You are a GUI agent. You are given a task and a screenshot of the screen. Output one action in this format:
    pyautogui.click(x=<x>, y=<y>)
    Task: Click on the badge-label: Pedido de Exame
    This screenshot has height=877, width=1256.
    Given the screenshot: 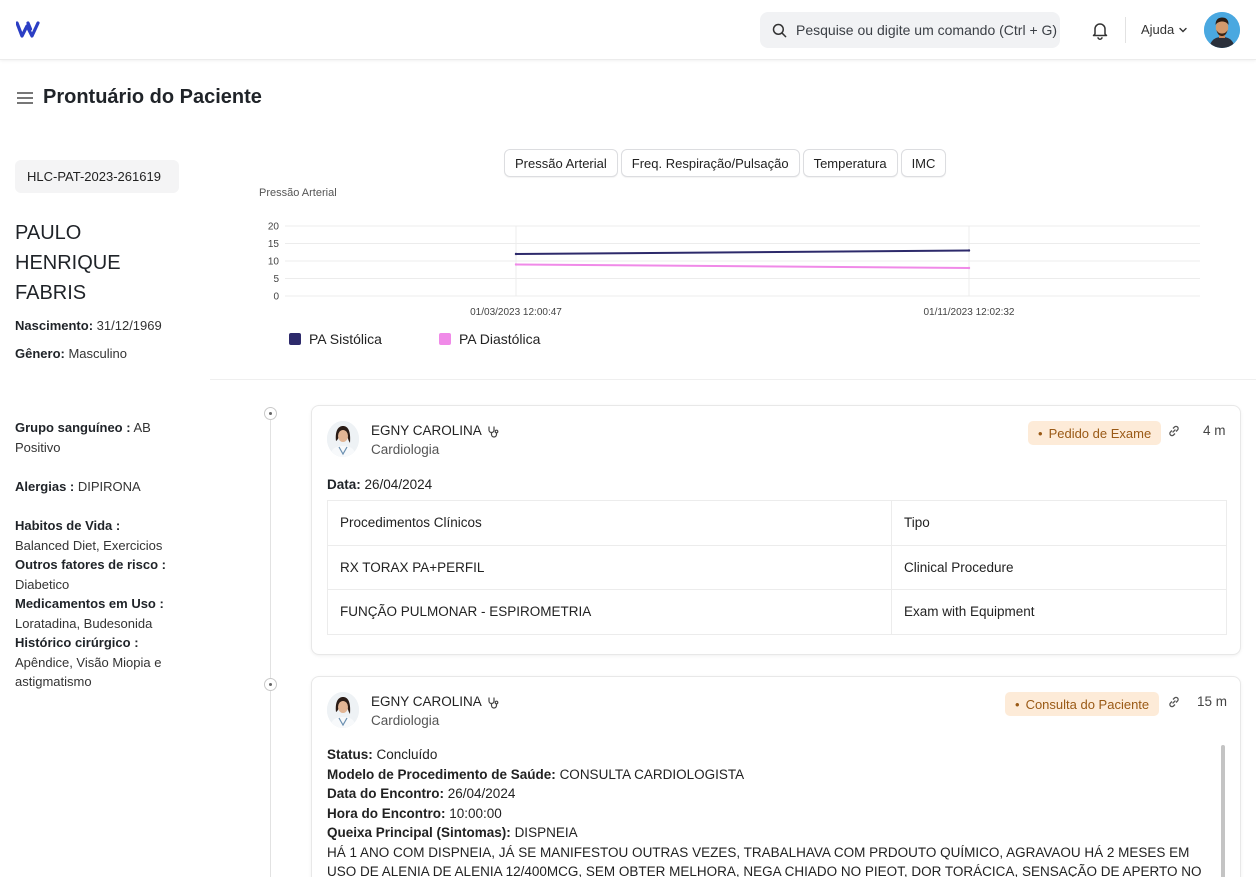 What is the action you would take?
    pyautogui.click(x=1100, y=433)
    